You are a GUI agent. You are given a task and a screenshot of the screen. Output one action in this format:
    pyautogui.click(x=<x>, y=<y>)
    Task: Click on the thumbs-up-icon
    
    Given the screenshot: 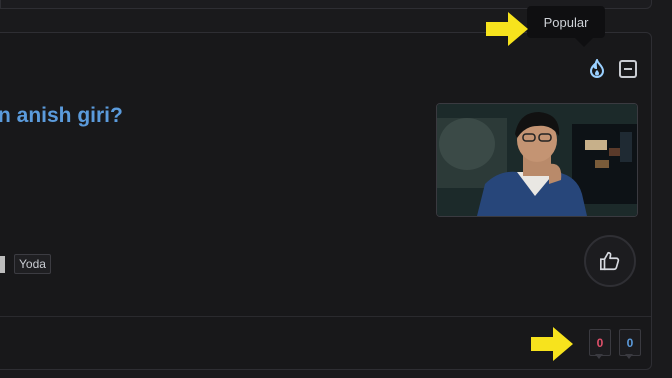 What is the action you would take?
    pyautogui.click(x=610, y=261)
    